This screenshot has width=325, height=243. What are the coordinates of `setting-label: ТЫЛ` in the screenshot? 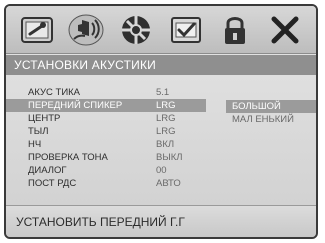 It's located at (38, 131).